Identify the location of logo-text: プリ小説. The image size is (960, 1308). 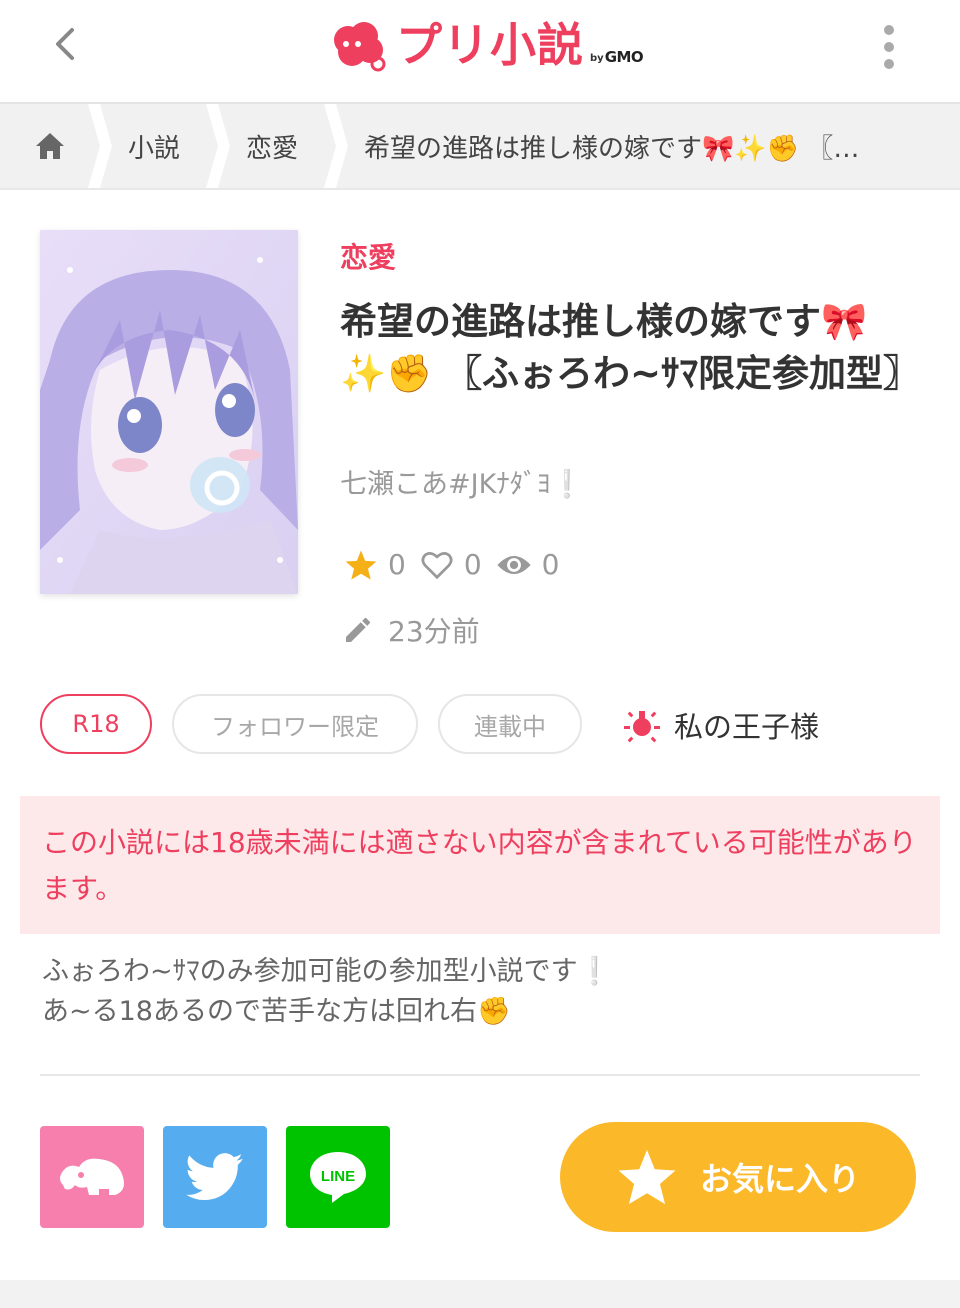
(490, 45).